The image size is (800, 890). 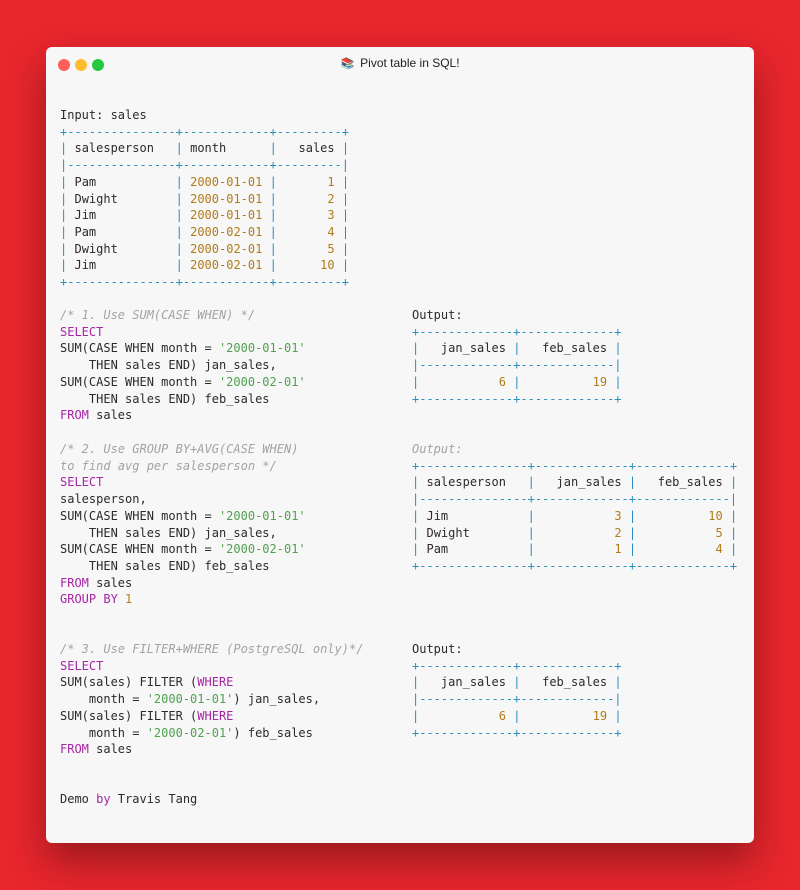 I want to click on code-comment: /* 2. Use GROUP BY+AVG(CASE WHEN), so click(x=179, y=449).